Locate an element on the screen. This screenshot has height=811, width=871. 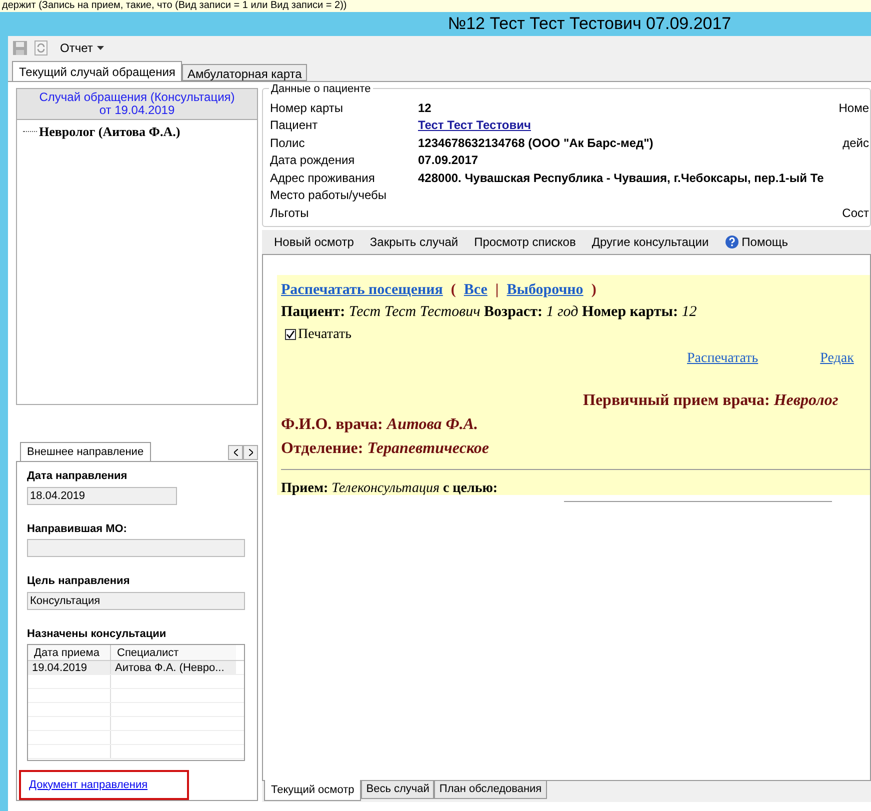
document-link: Редак is located at coordinates (837, 358).